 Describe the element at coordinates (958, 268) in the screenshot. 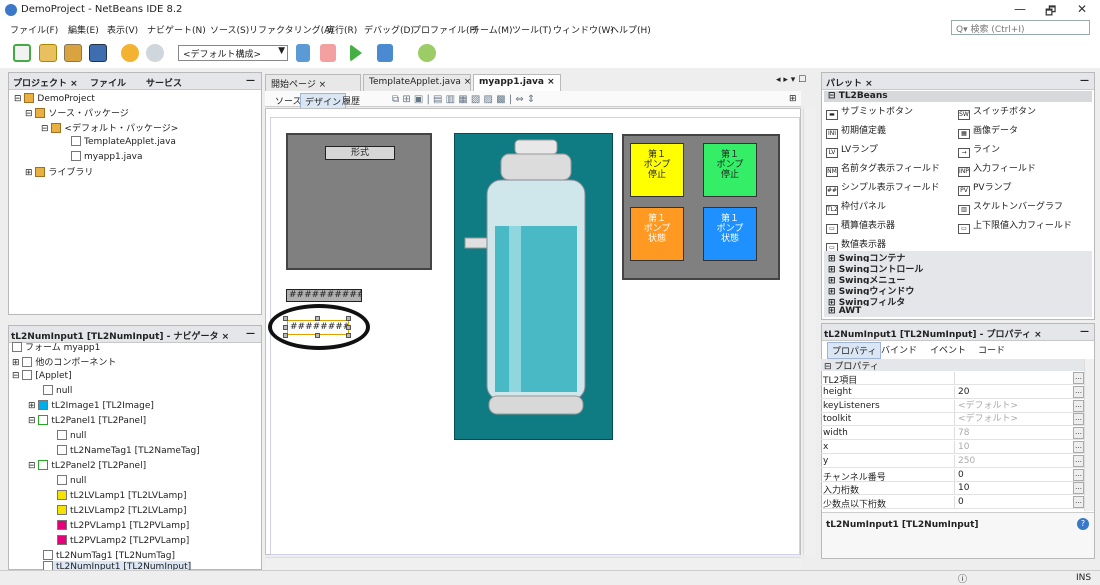

I see `palette-category: ⊞ Swingコントロール` at that location.